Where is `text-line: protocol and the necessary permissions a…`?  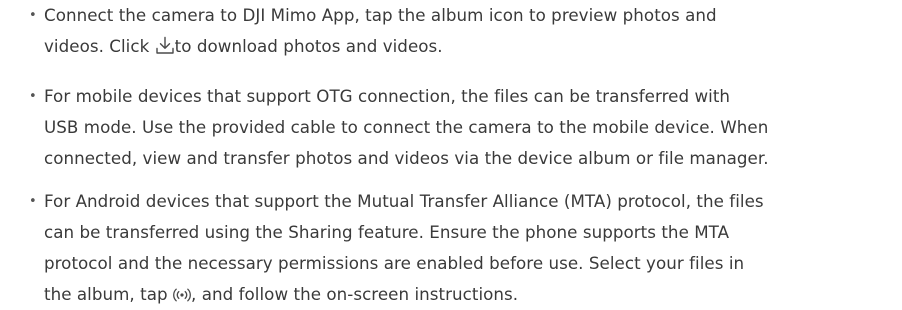
text-line: protocol and the necessary permissions a… is located at coordinates (394, 263).